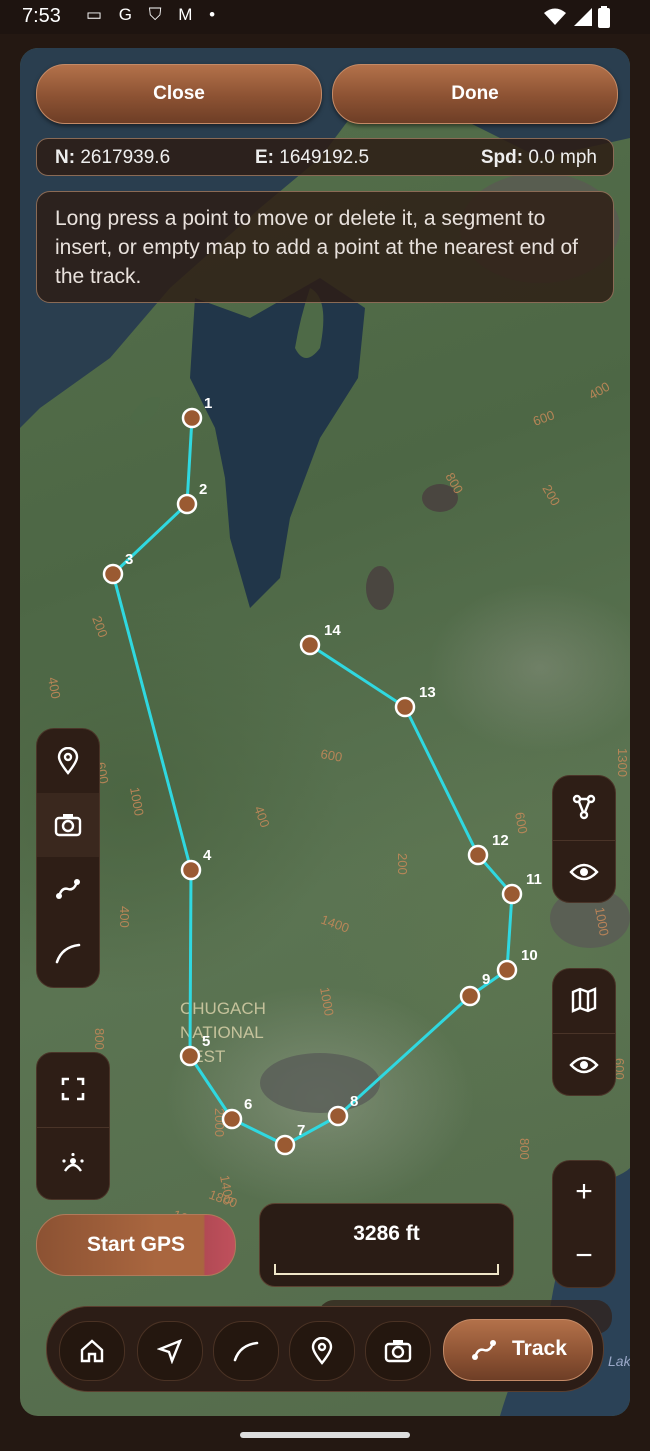  What do you see at coordinates (325, 17) in the screenshot?
I see `status-bar: 7:53 ▭ G ⛉ M •` at bounding box center [325, 17].